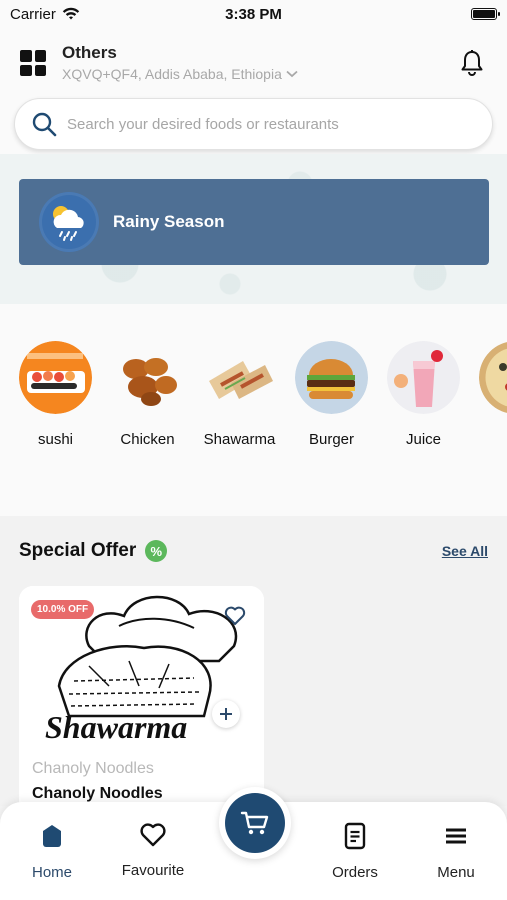 The image size is (507, 900). What do you see at coordinates (169, 221) in the screenshot?
I see `banner-title: Rainy Season` at bounding box center [169, 221].